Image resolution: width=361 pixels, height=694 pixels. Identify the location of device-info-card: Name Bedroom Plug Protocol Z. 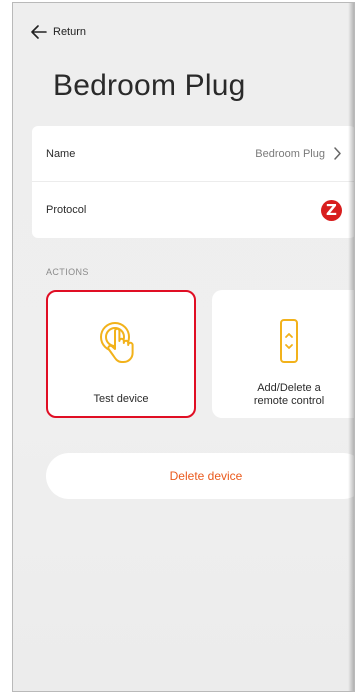
(193, 182).